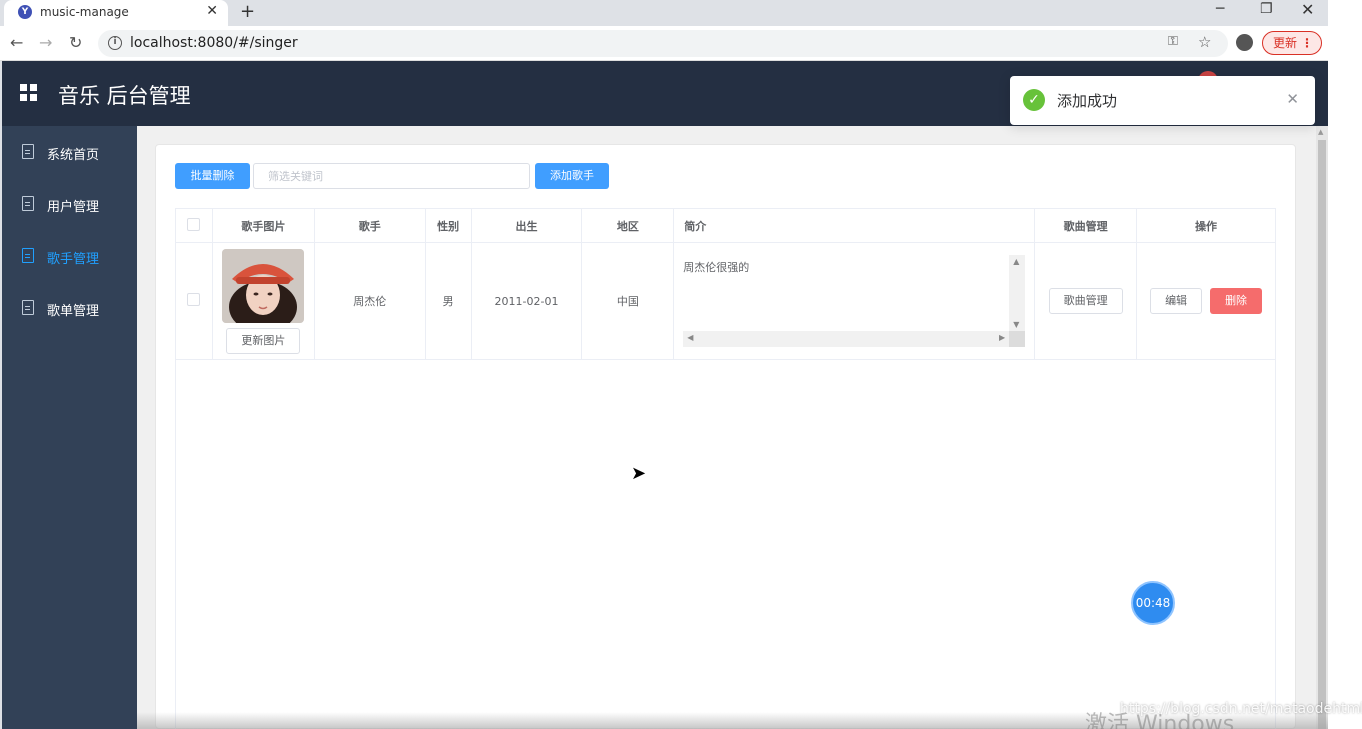  I want to click on singer-name-cell: 周杰伦, so click(369, 301).